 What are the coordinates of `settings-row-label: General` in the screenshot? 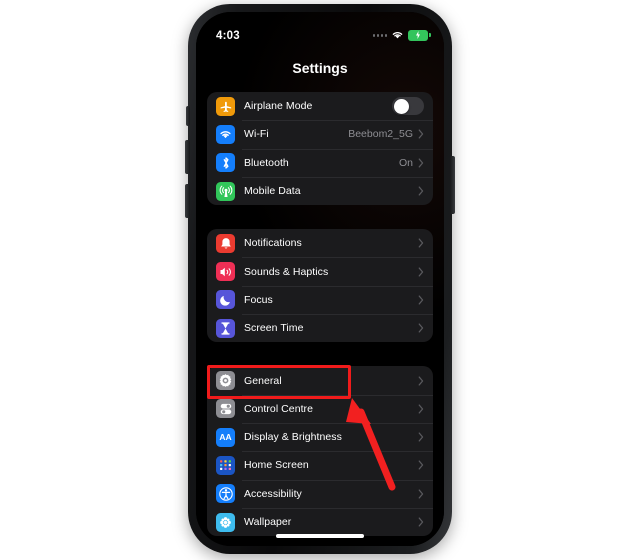 It's located at (263, 380).